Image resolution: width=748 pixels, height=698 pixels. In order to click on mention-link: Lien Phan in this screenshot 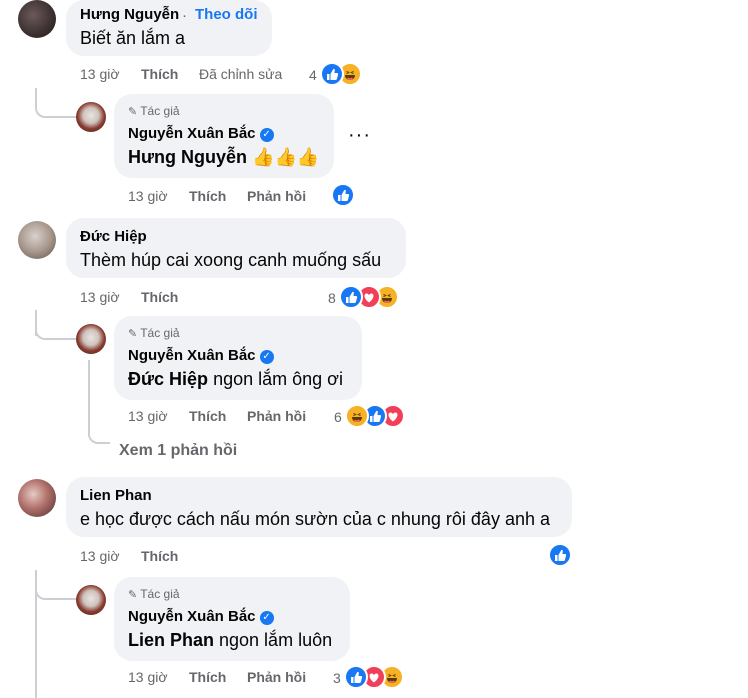, I will do `click(171, 640)`.